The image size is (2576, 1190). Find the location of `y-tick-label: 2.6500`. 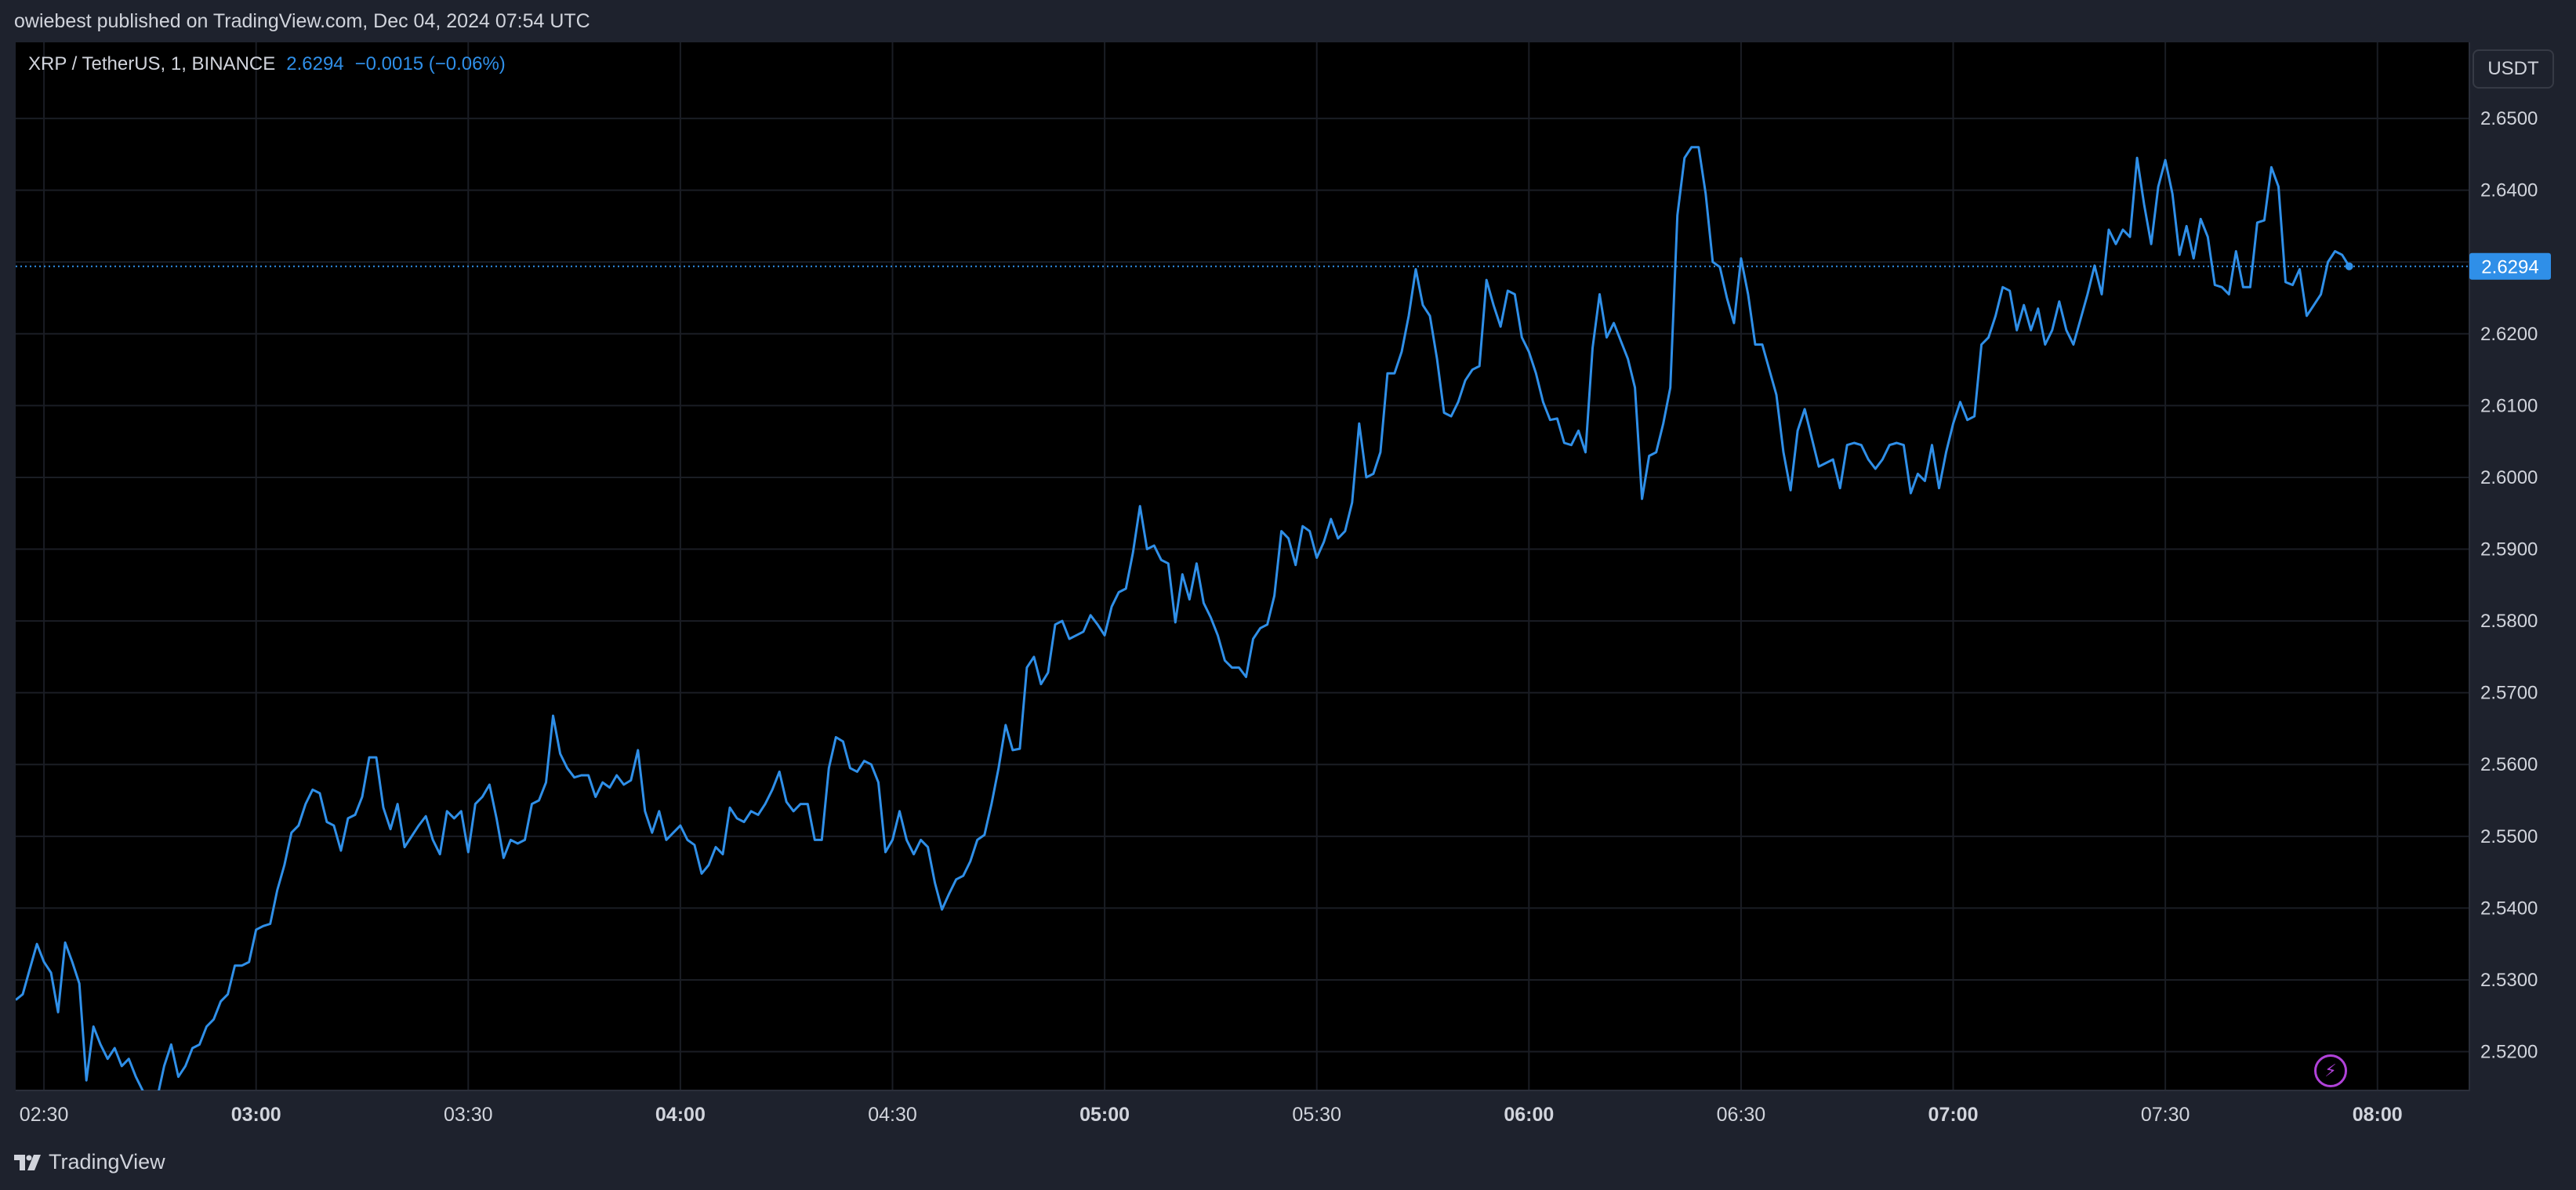

y-tick-label: 2.6500 is located at coordinates (2509, 118).